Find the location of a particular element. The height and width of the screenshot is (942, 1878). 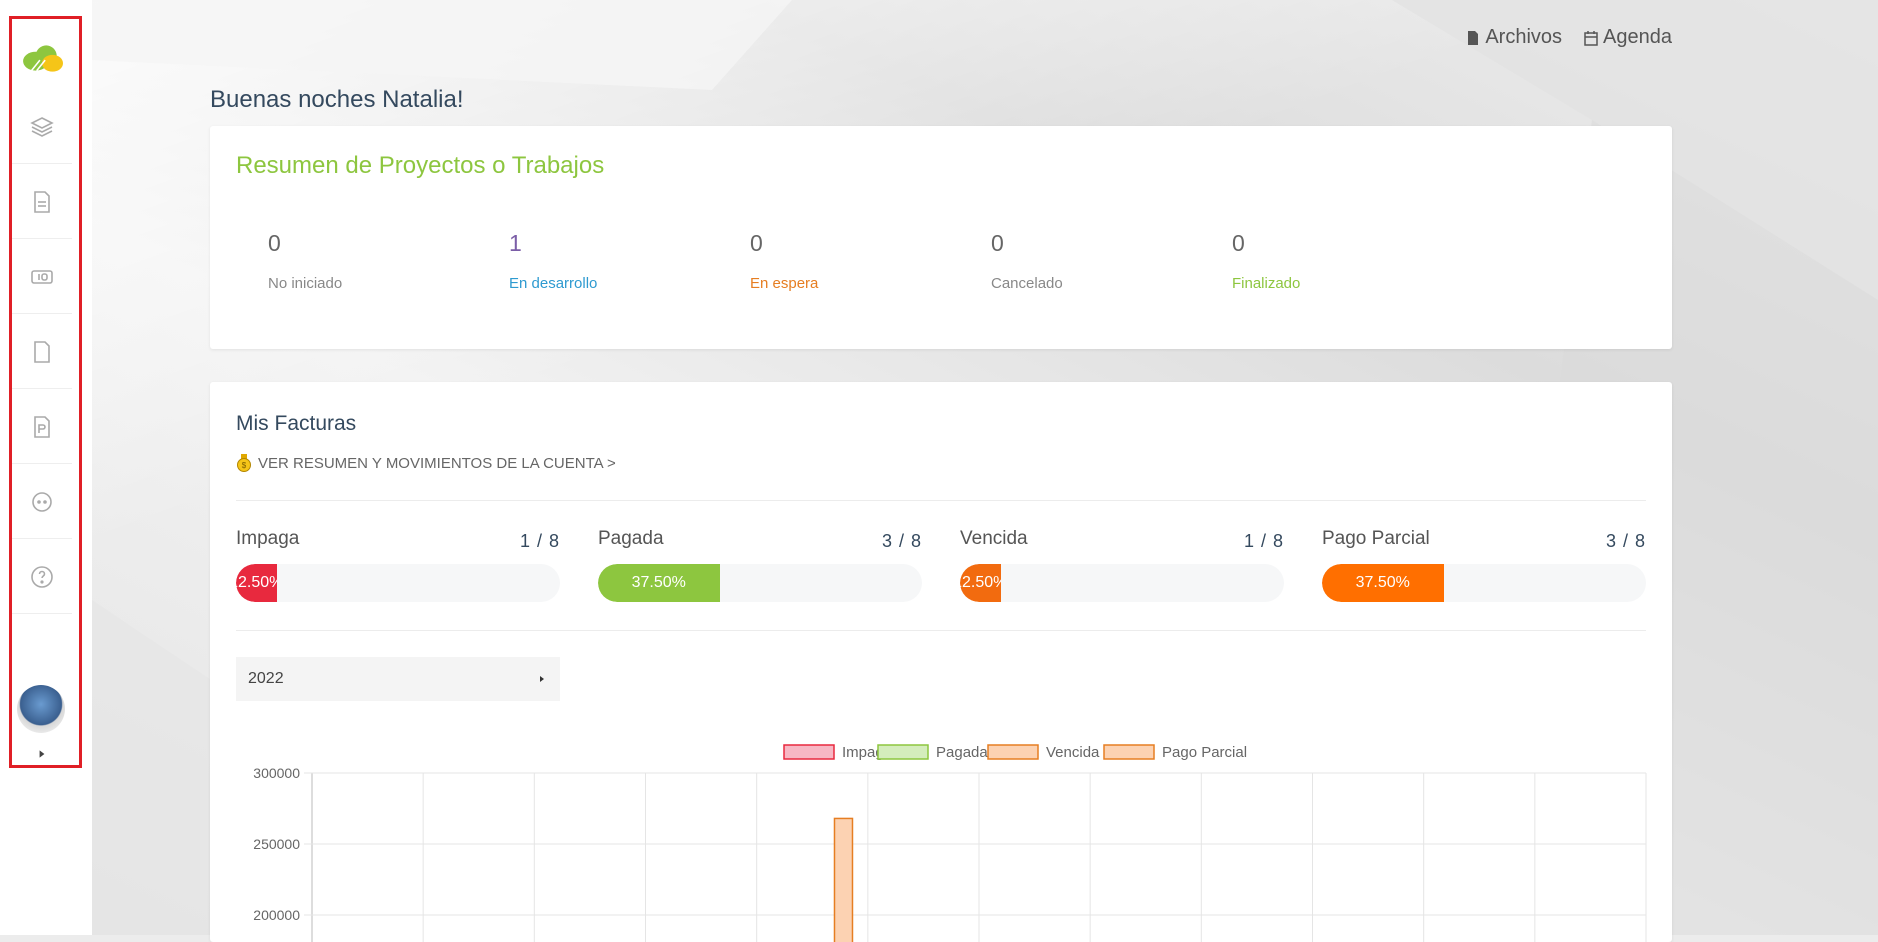

stat-label: En espera is located at coordinates (784, 283).